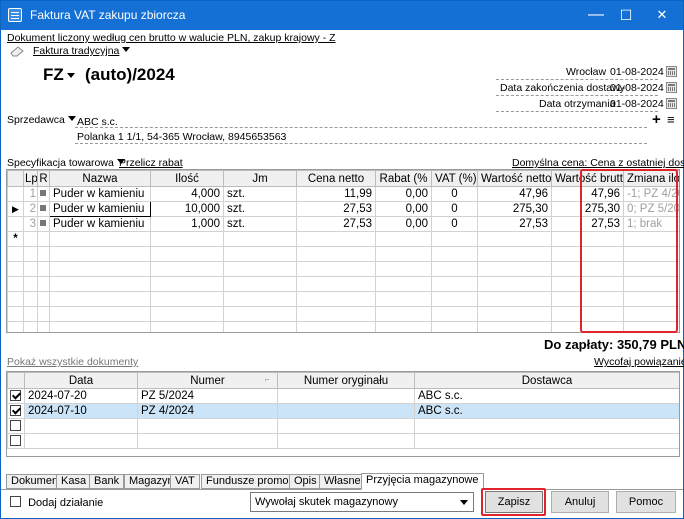  What do you see at coordinates (614, 344) in the screenshot?
I see `total-to-pay: Do zapłaty: 350,79 PLN` at bounding box center [614, 344].